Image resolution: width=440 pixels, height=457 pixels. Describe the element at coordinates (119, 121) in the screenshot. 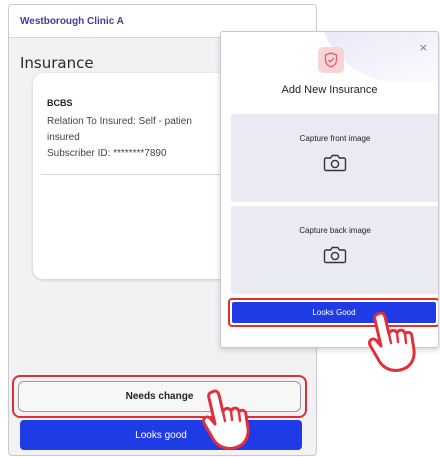

I see `relation-line: Relation To Insured: Self - patien` at that location.